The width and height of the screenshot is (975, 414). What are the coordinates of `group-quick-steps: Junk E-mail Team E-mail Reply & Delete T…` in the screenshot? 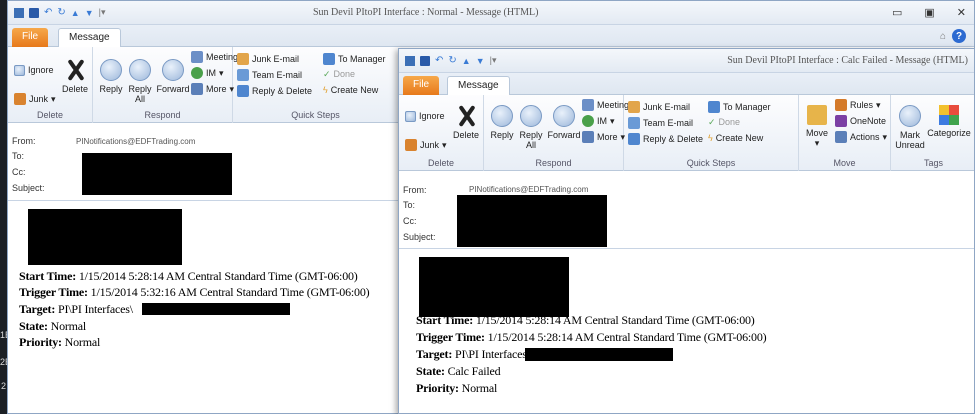 It's located at (315, 85).